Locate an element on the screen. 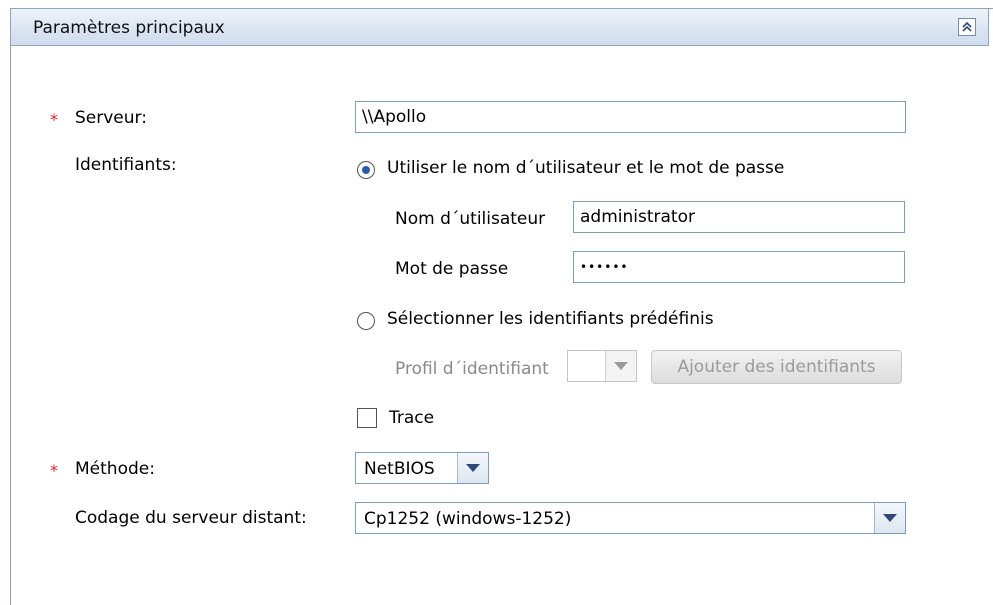 The image size is (993, 605). encoding-select-value: Cp1252 (windows-1252) is located at coordinates (468, 519).